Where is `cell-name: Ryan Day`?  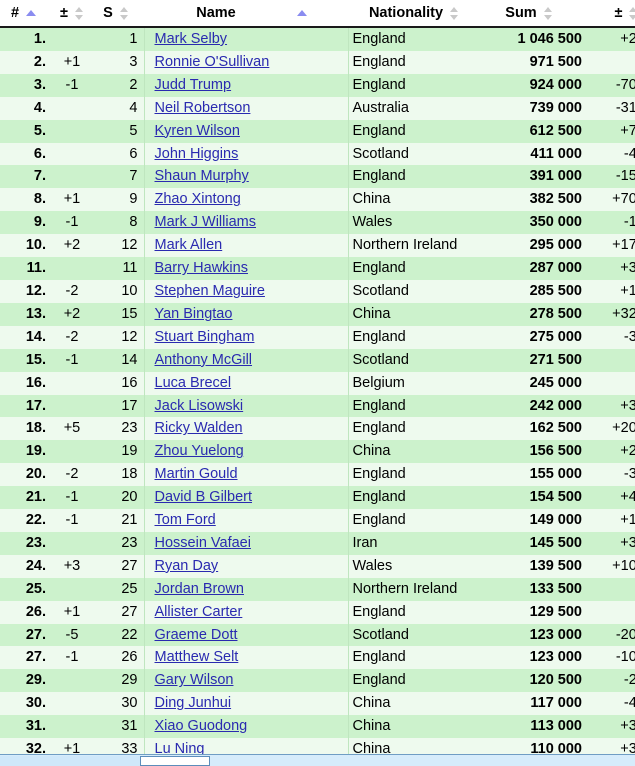
cell-name: Ryan Day is located at coordinates (245, 566).